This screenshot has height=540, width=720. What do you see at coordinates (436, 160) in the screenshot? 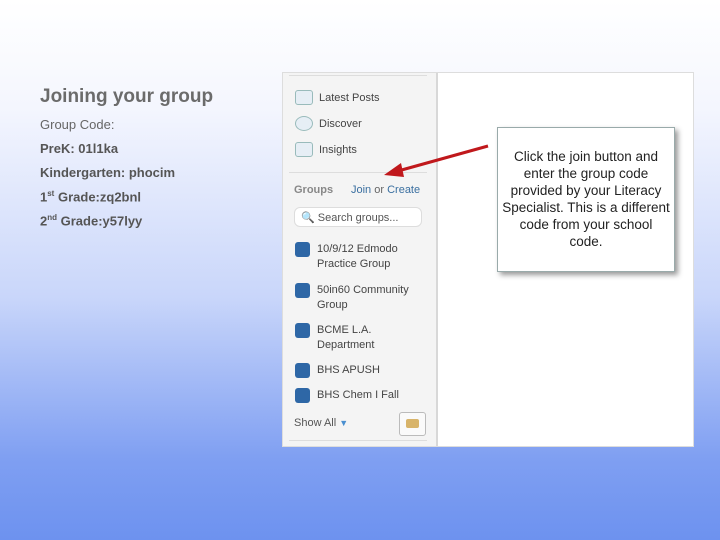
I see `arrow-icon` at bounding box center [436, 160].